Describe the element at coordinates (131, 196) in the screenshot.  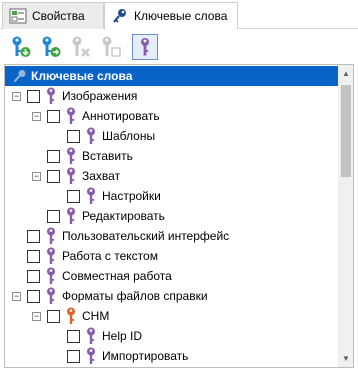
I see `tree-item-label: Настройки` at that location.